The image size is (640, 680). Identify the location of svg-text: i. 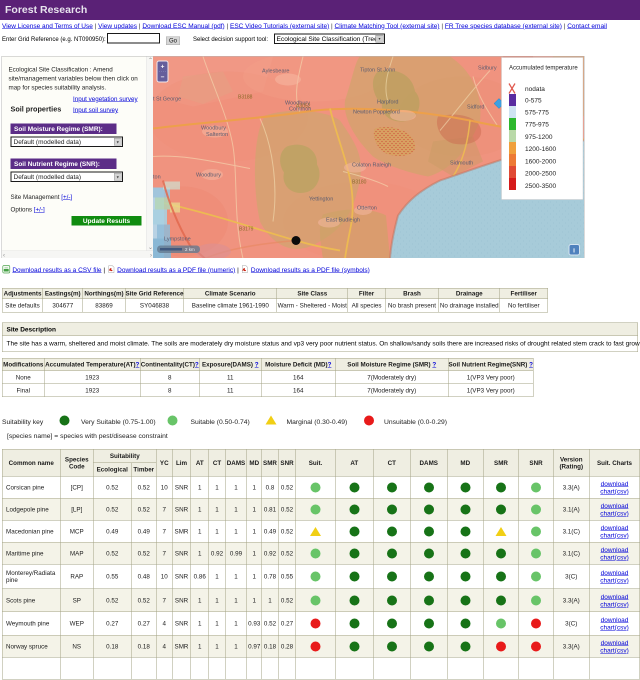
(574, 251).